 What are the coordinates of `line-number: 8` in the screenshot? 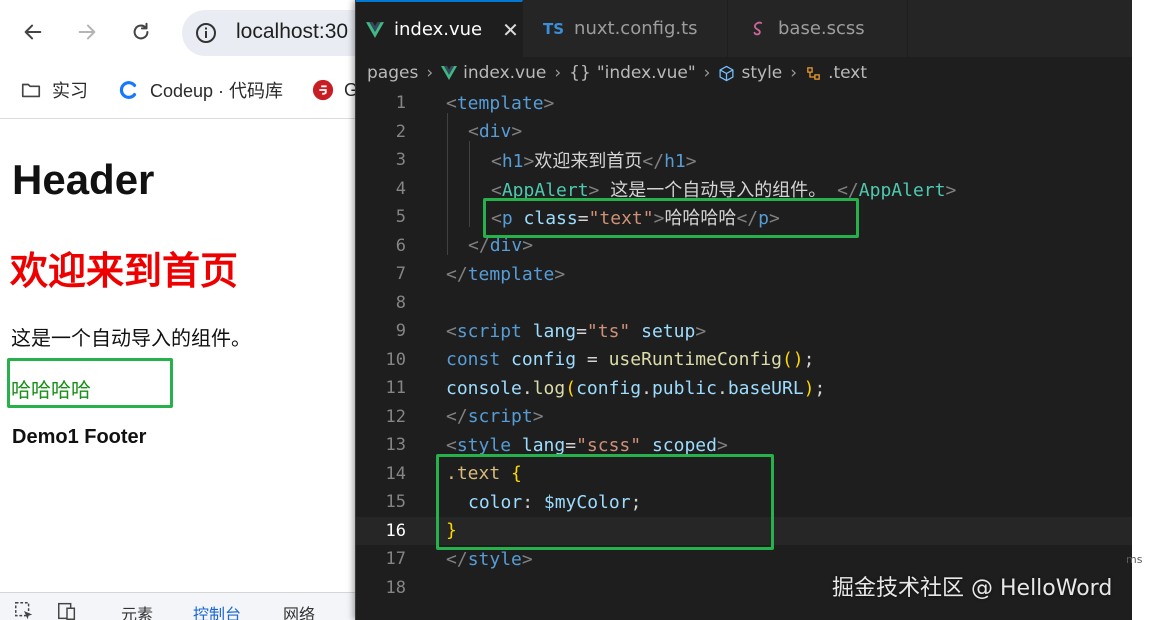 It's located at (400, 302).